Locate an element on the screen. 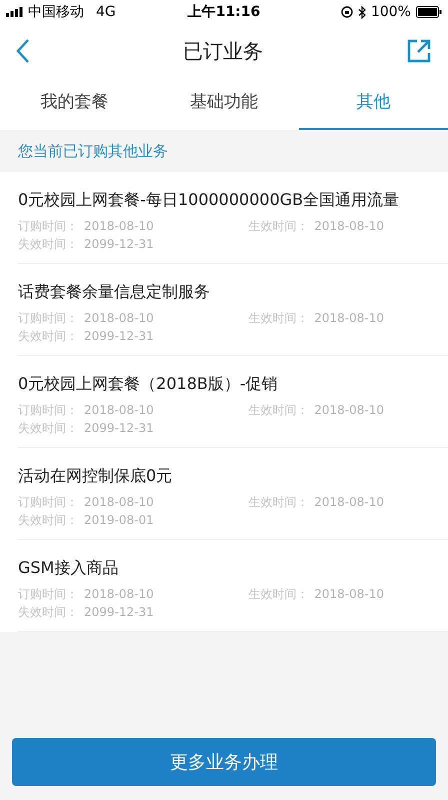 The width and height of the screenshot is (448, 800). share-button is located at coordinates (419, 51).